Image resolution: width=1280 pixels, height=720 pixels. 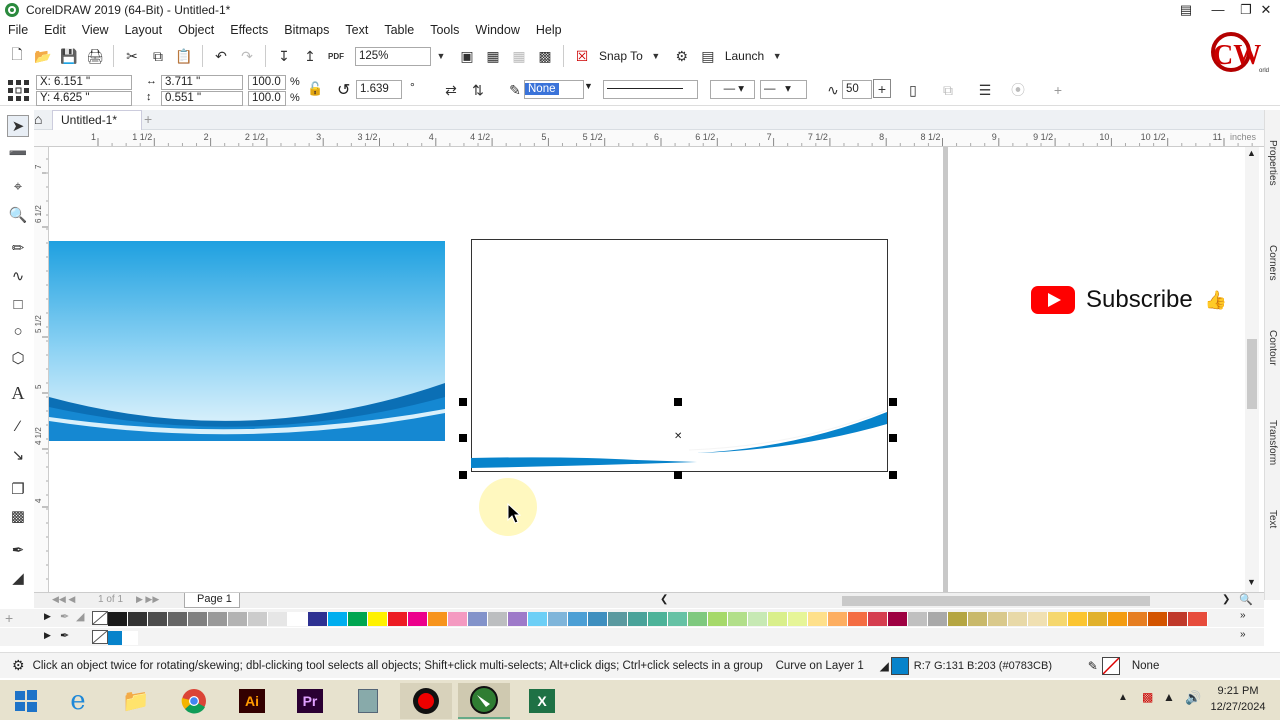 What do you see at coordinates (158, 56) in the screenshot?
I see `copy-icon: ⧉` at bounding box center [158, 56].